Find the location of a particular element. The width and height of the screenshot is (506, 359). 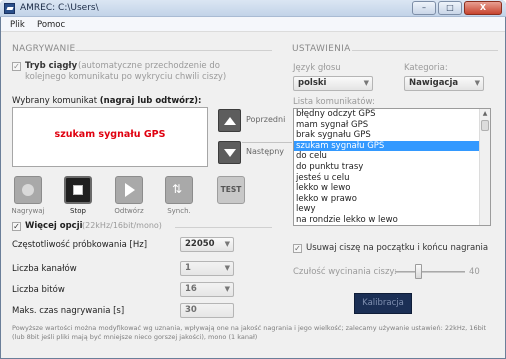

category-value: Nawigacja is located at coordinates (434, 83).